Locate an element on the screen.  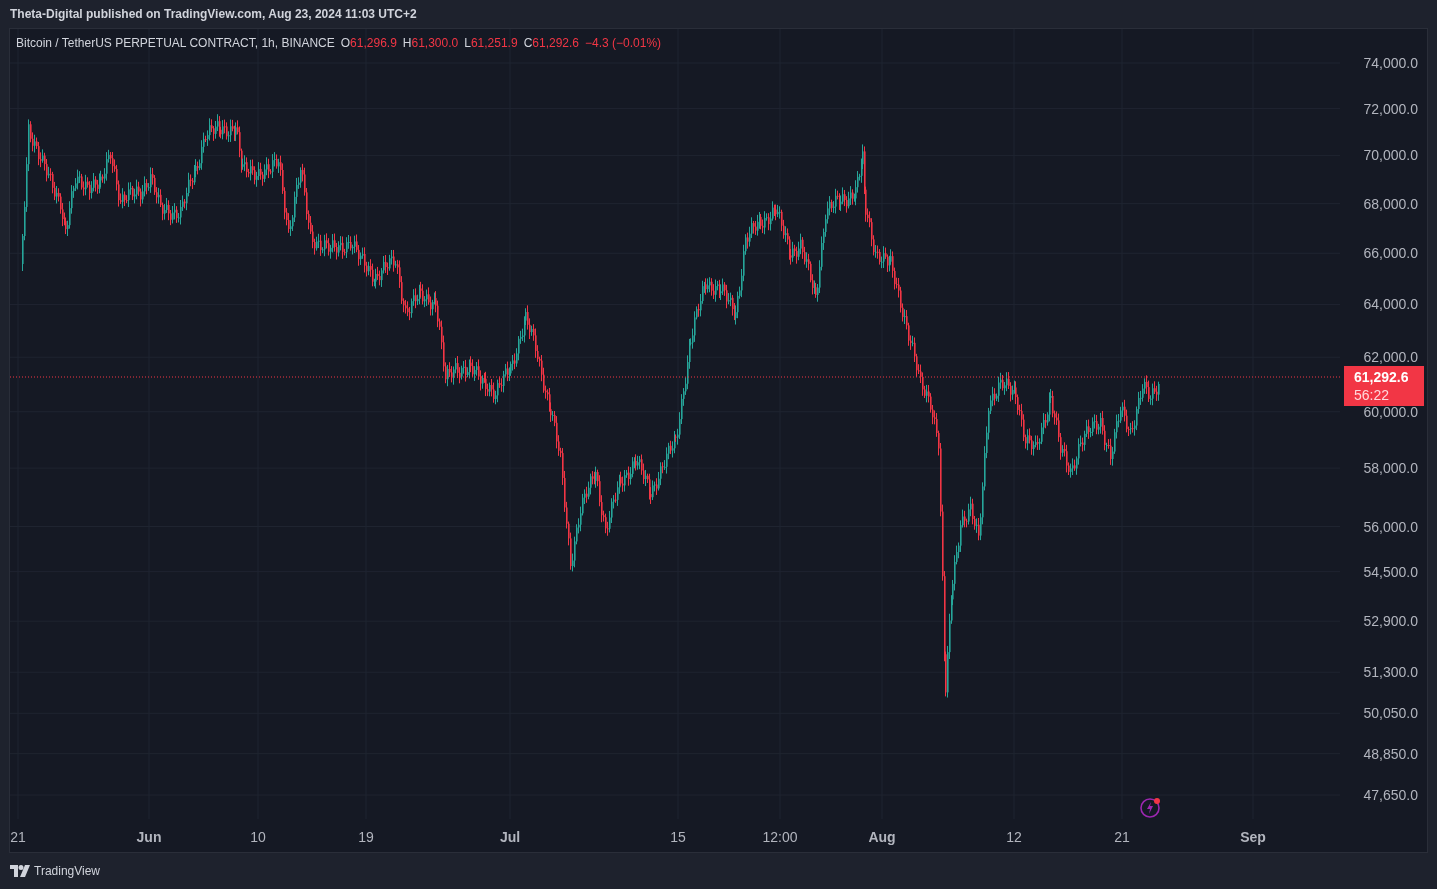
price-axis-label: 51,300.0 is located at coordinates (1390, 672).